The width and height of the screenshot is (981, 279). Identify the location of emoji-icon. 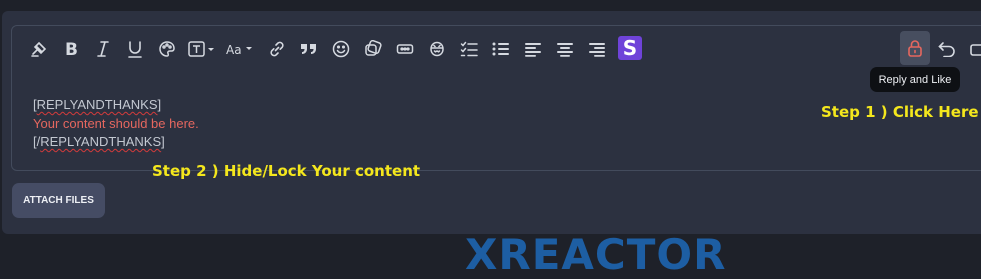
(341, 49).